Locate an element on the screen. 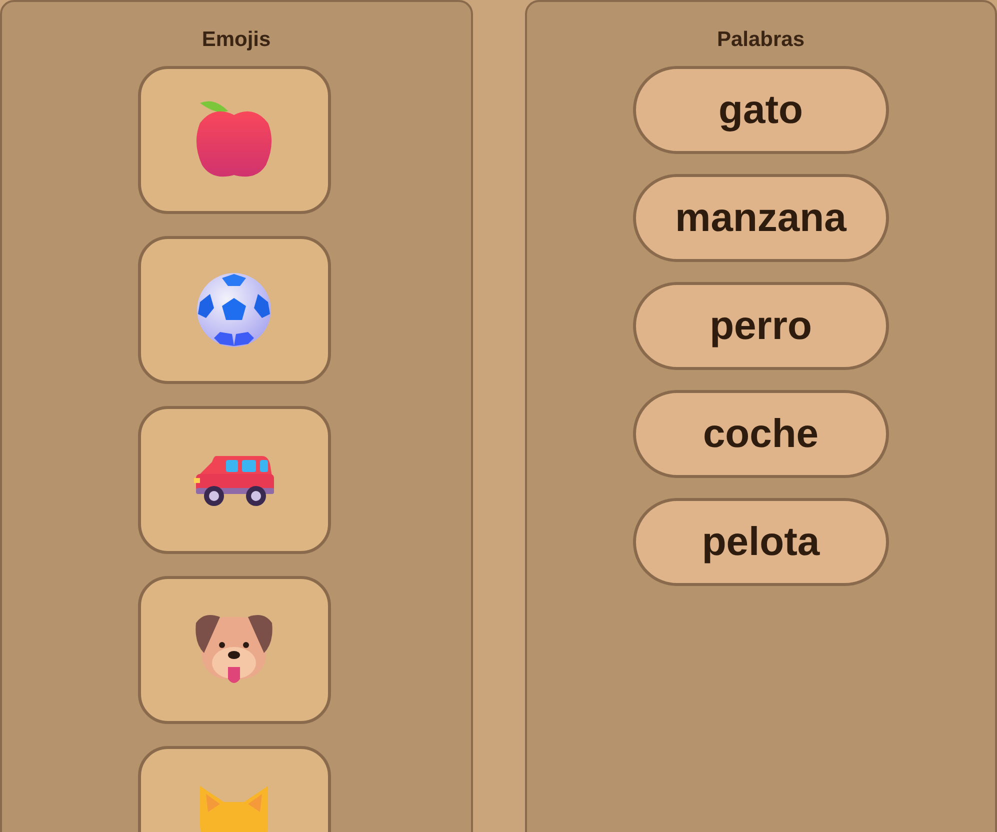 This screenshot has height=832, width=997. soccer-ball-icon is located at coordinates (234, 310).